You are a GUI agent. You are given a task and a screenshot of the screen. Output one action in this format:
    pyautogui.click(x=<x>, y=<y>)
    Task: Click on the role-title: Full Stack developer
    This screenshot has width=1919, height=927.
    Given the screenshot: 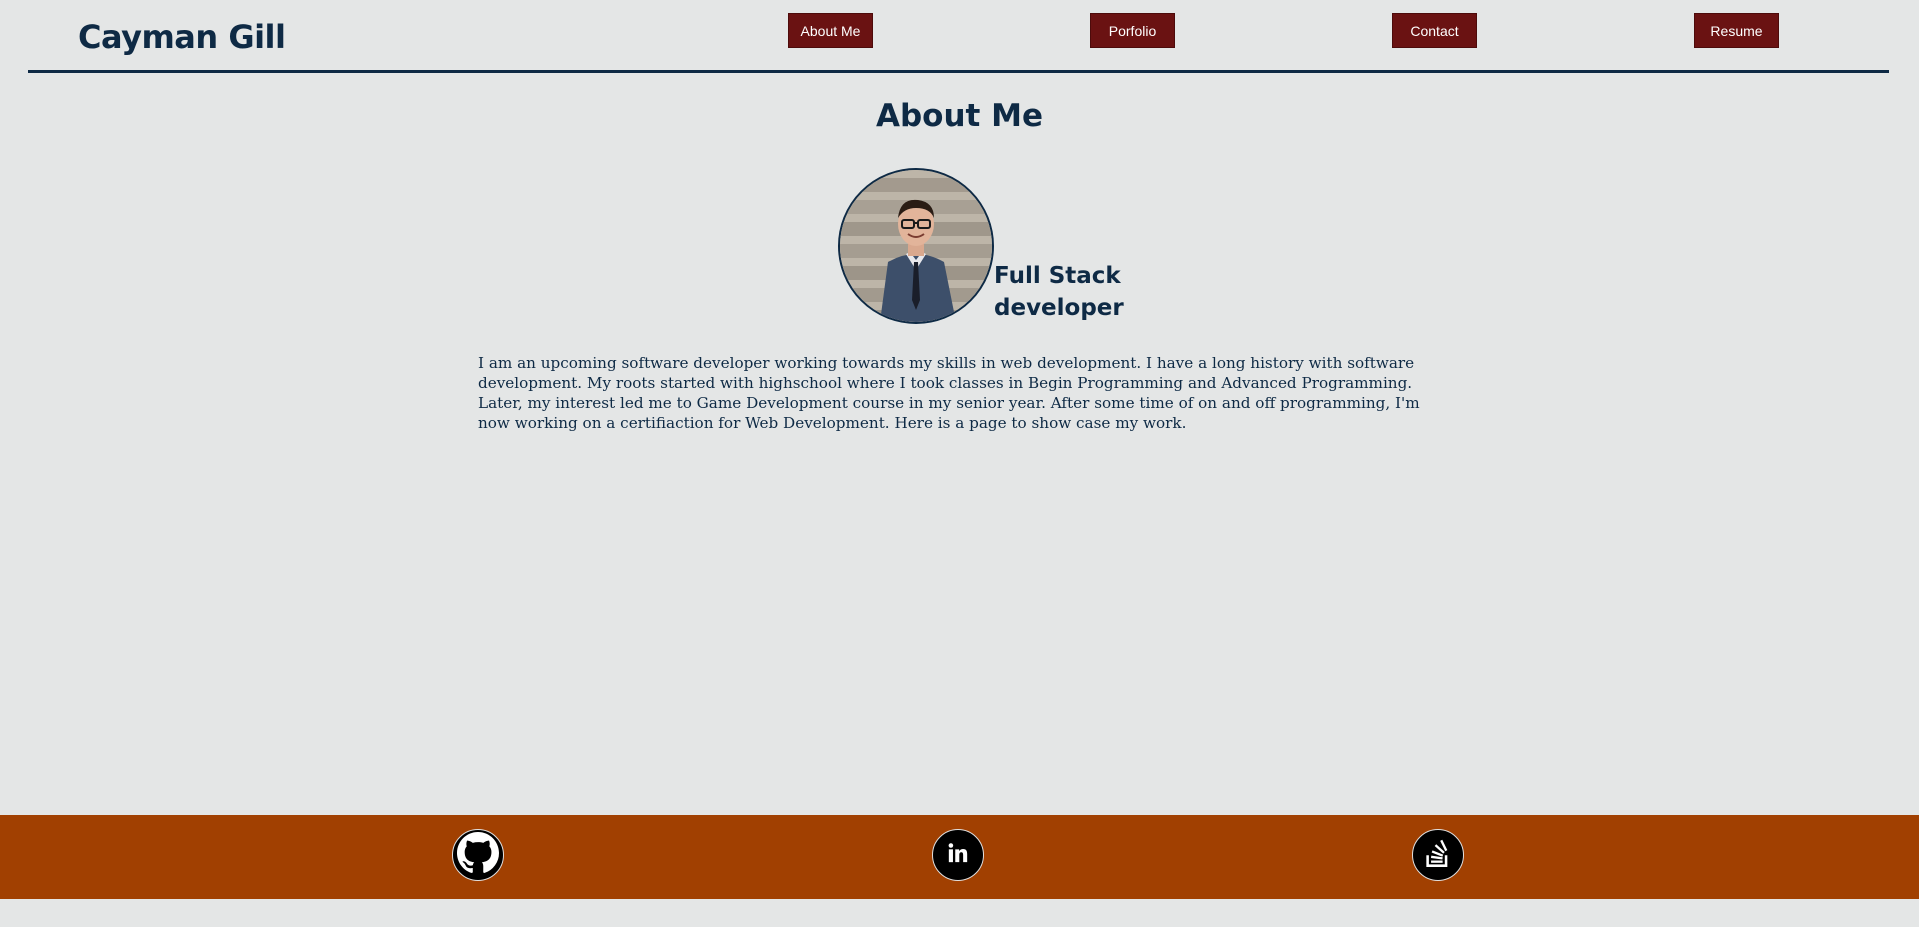 What is the action you would take?
    pyautogui.click(x=1059, y=292)
    